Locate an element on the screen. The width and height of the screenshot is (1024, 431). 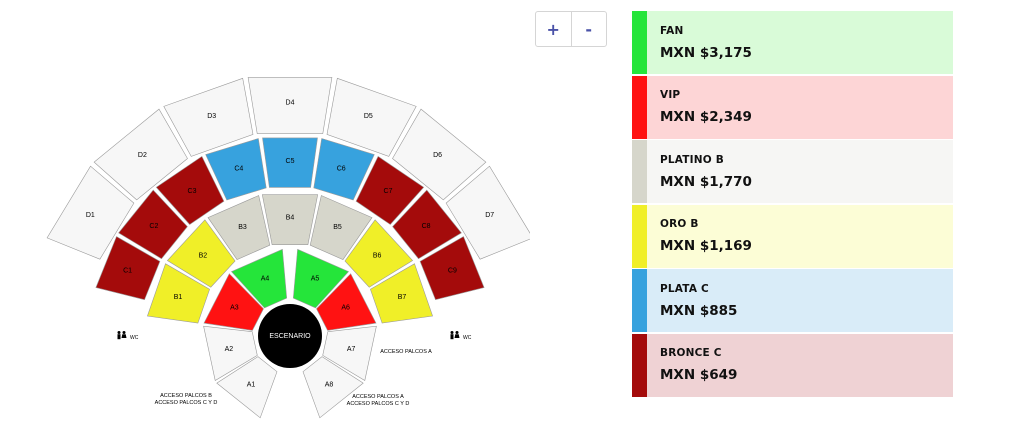
price-tier-plata-c: PLATA C MXN $885 is located at coordinates (792, 300).